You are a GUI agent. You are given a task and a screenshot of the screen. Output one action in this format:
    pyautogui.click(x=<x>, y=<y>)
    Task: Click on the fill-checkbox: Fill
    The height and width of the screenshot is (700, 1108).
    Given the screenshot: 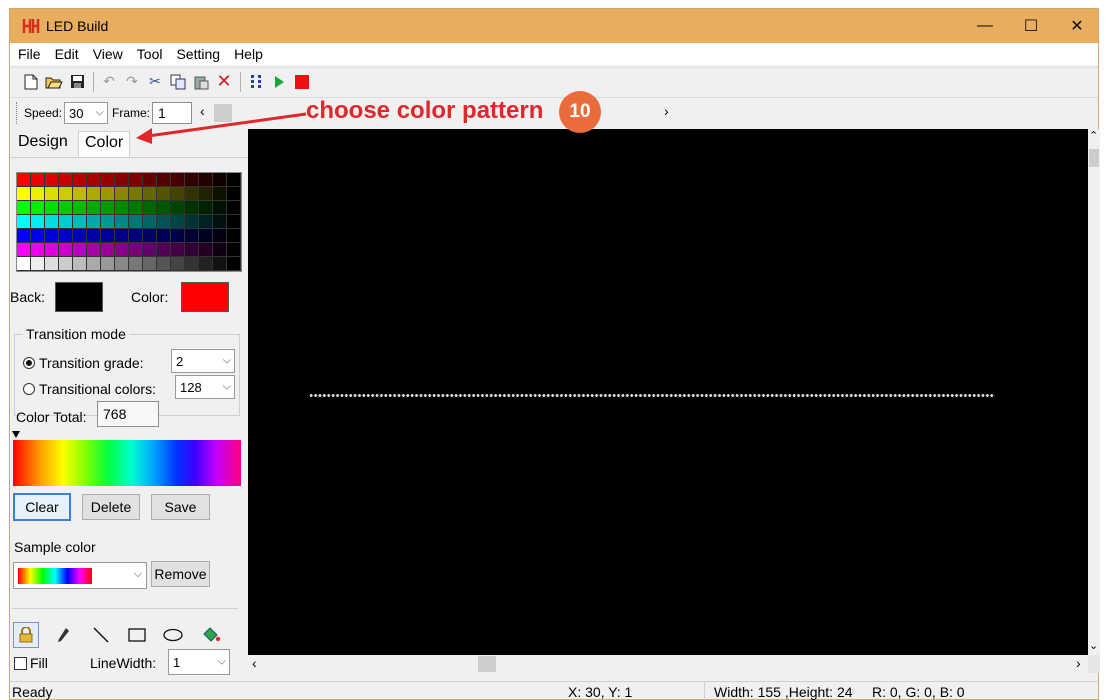 What is the action you would take?
    pyautogui.click(x=31, y=663)
    